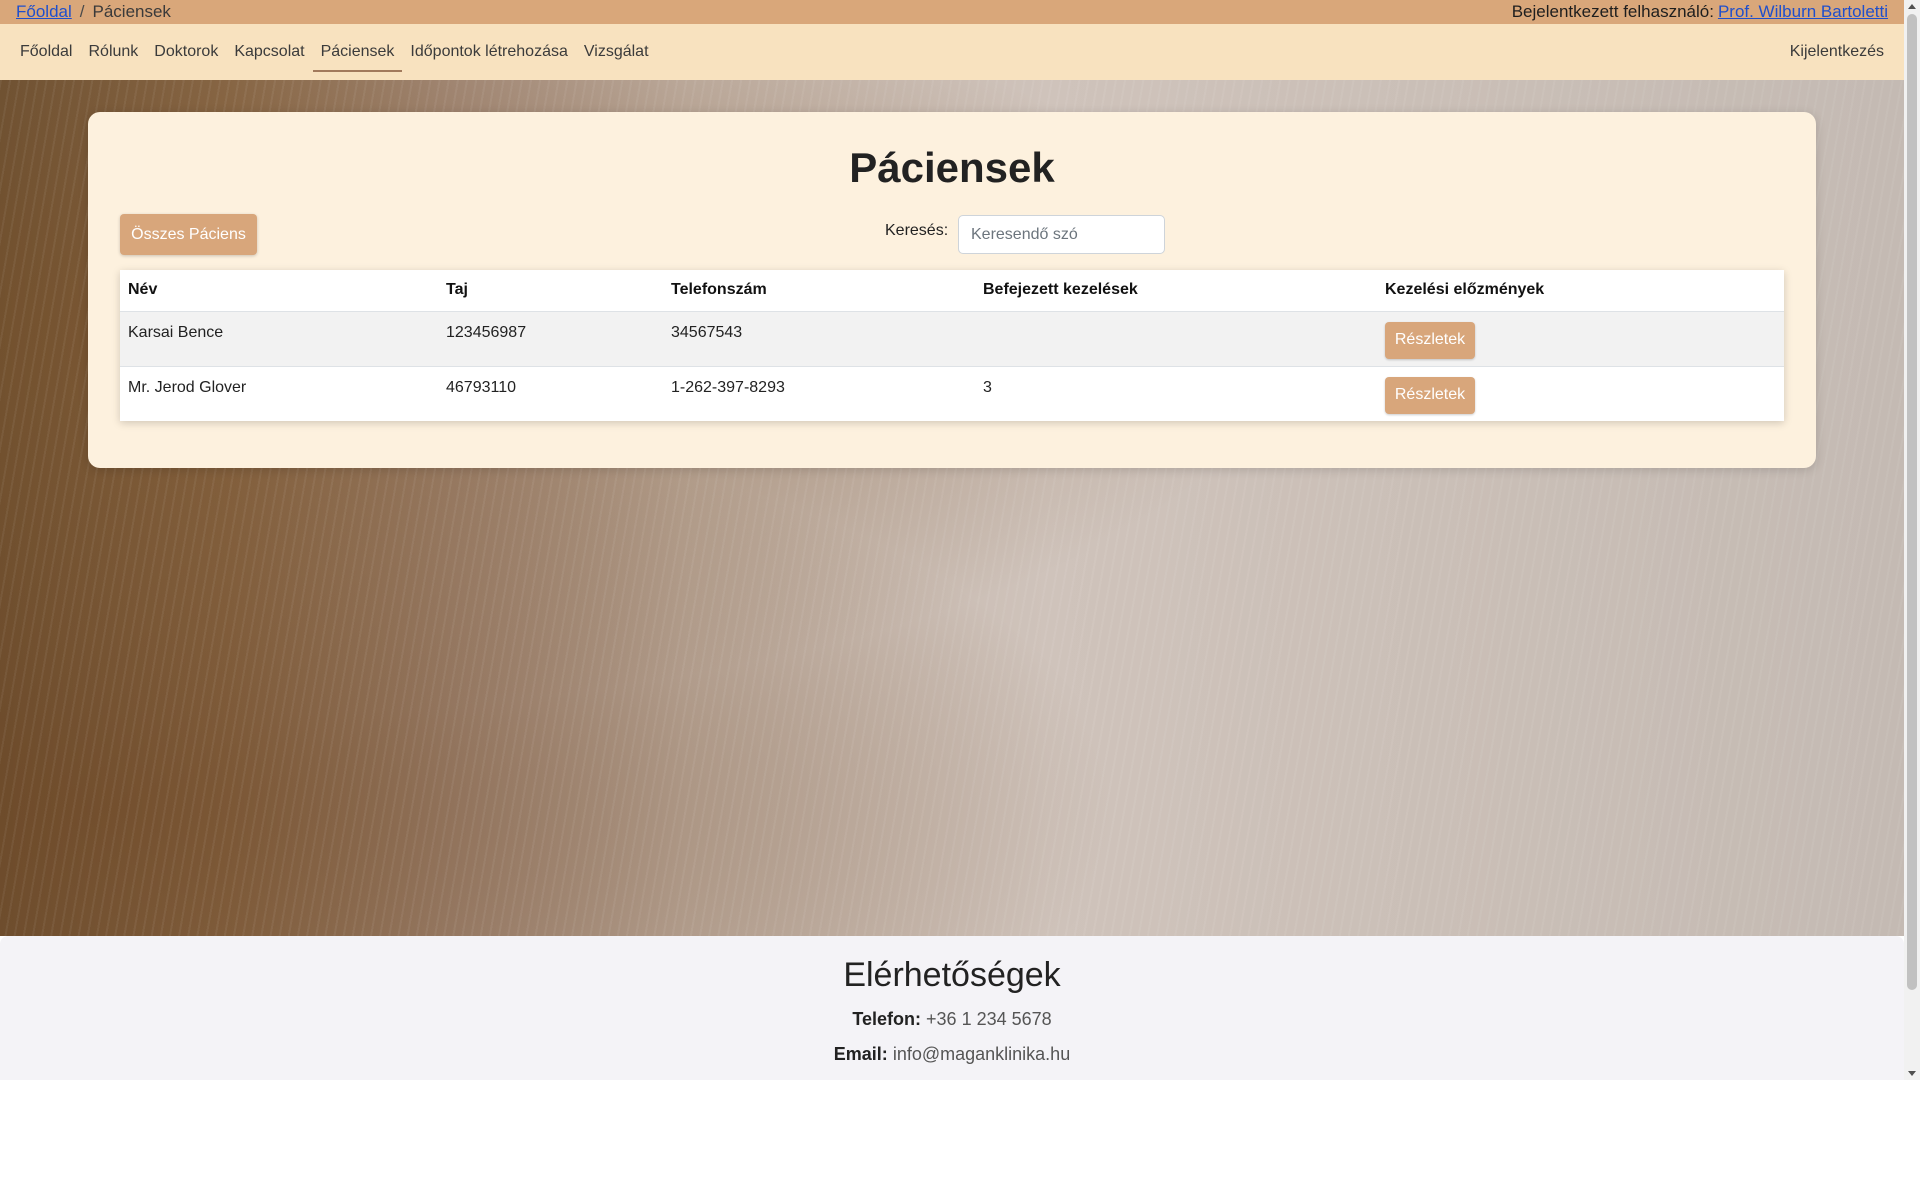  What do you see at coordinates (186, 52) in the screenshot?
I see `nav-item-doctors: Doktorok` at bounding box center [186, 52].